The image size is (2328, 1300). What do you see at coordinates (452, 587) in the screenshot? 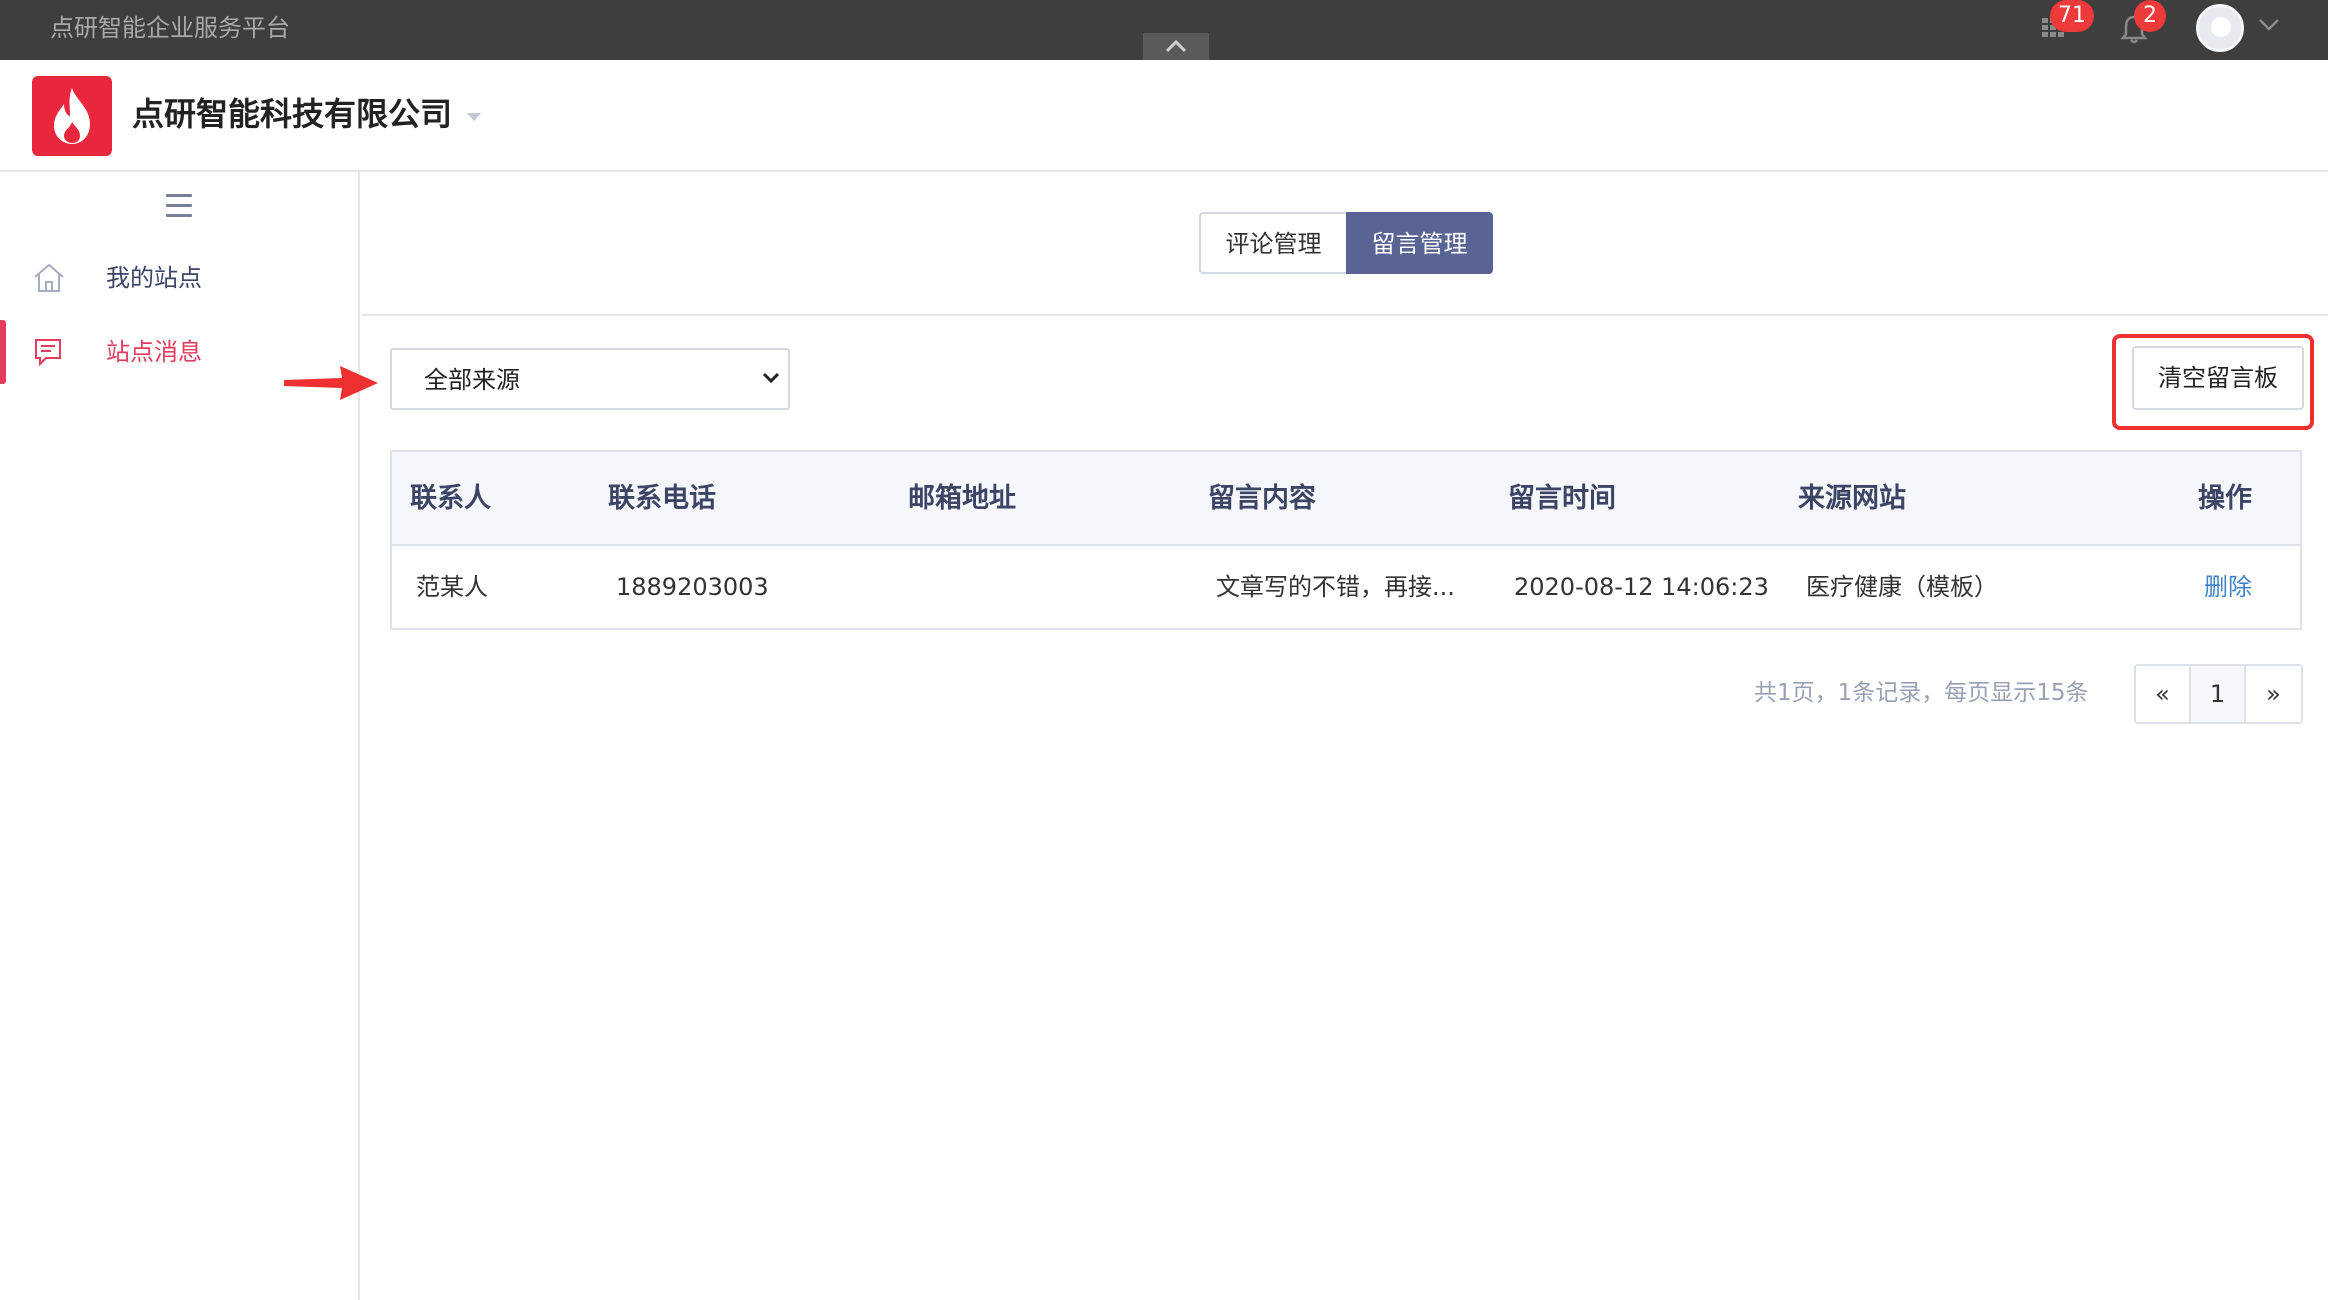
I see `cell-contact: 范某人` at bounding box center [452, 587].